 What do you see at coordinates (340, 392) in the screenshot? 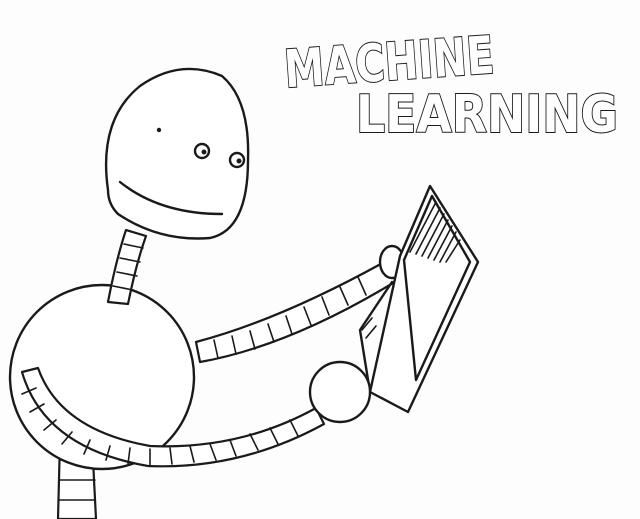
I see `robot-hand-lower` at bounding box center [340, 392].